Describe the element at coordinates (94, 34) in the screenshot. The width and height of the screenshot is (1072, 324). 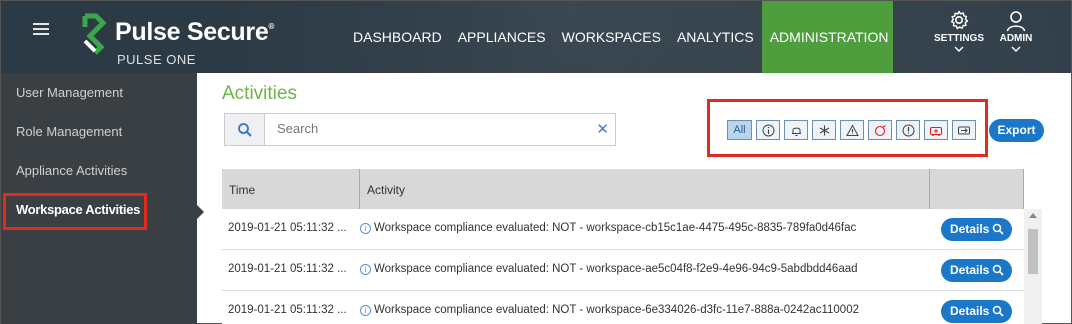
I see `pulse-secure-logo-icon` at that location.